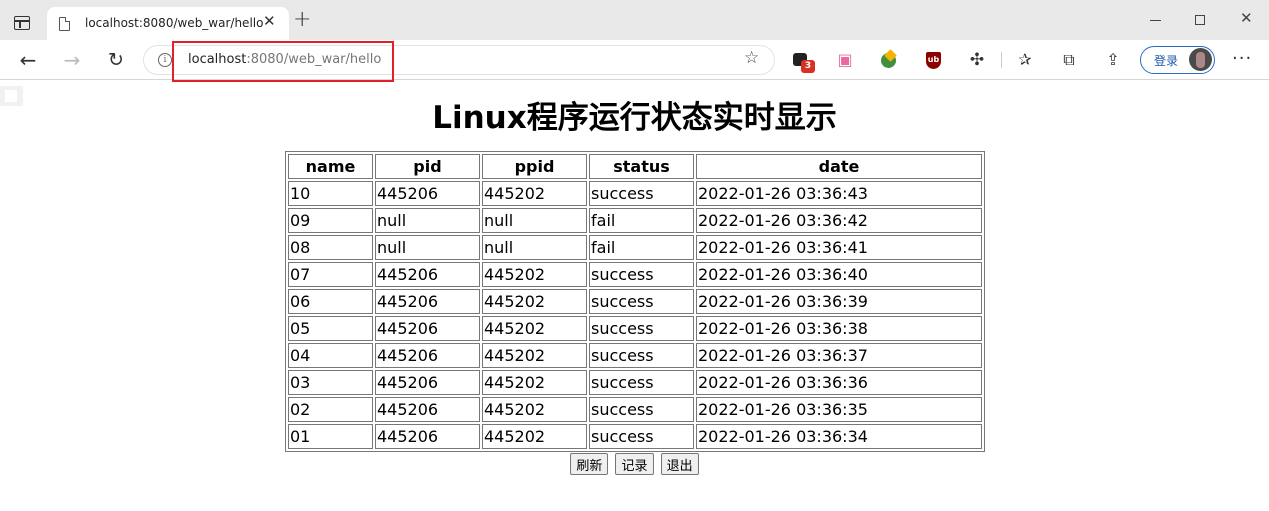 The image size is (1269, 511). Describe the element at coordinates (330, 355) in the screenshot. I see `cell-name: 04` at that location.